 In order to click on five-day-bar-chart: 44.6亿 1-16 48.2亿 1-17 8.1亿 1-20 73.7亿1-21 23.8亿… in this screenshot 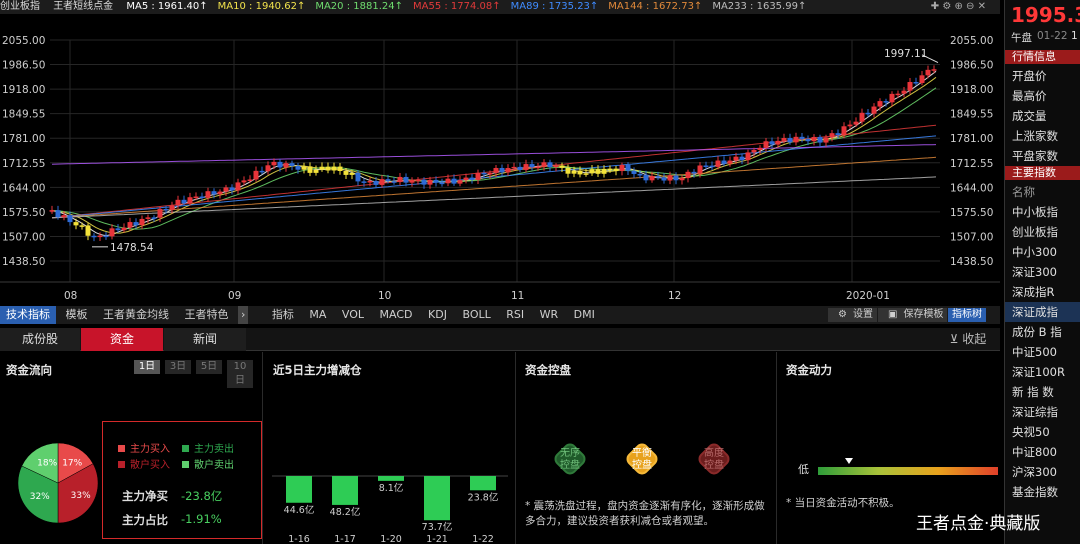, I will do `click(390, 509)`.